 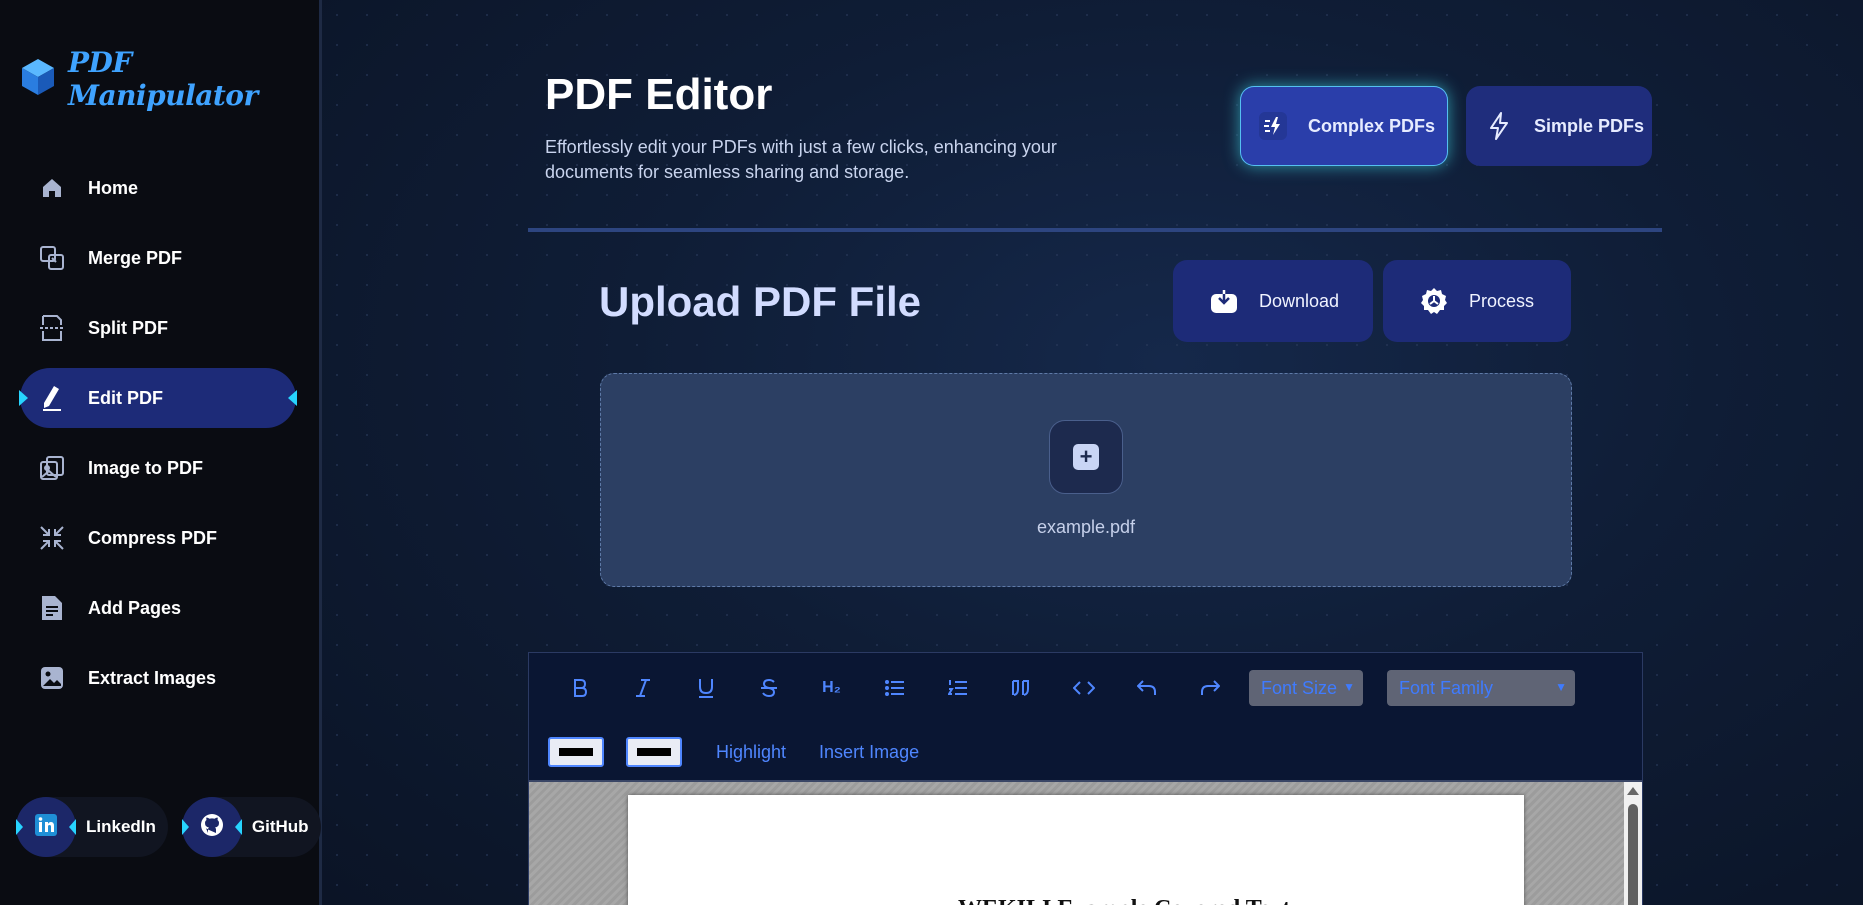 What do you see at coordinates (1499, 126) in the screenshot?
I see `bolt-icon` at bounding box center [1499, 126].